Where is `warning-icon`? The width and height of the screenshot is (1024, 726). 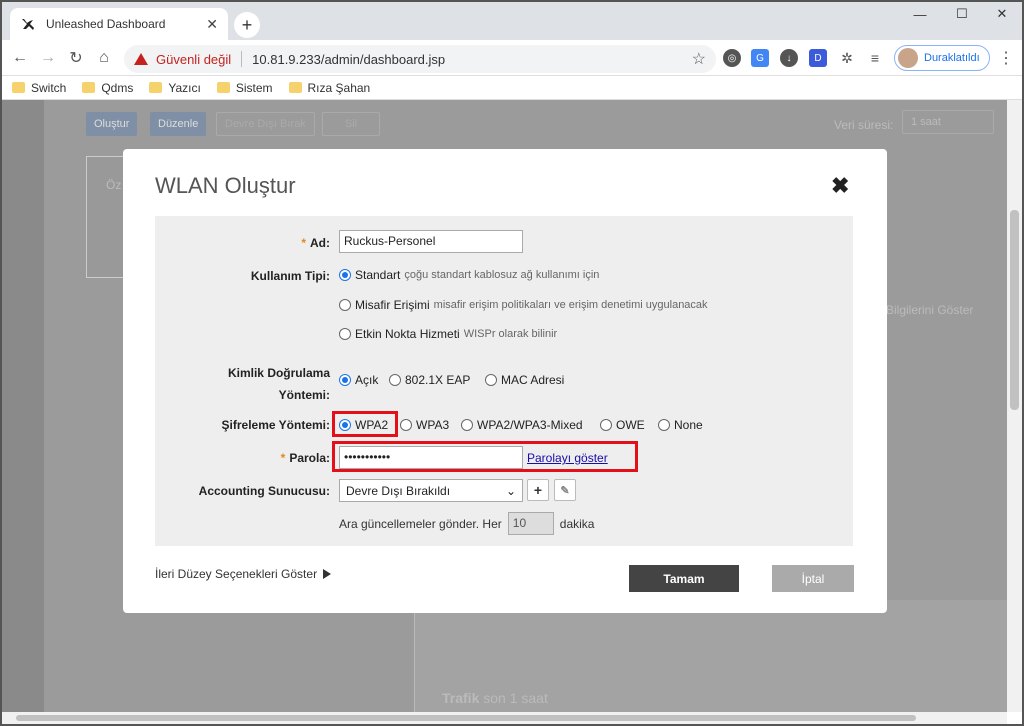 warning-icon is located at coordinates (141, 59).